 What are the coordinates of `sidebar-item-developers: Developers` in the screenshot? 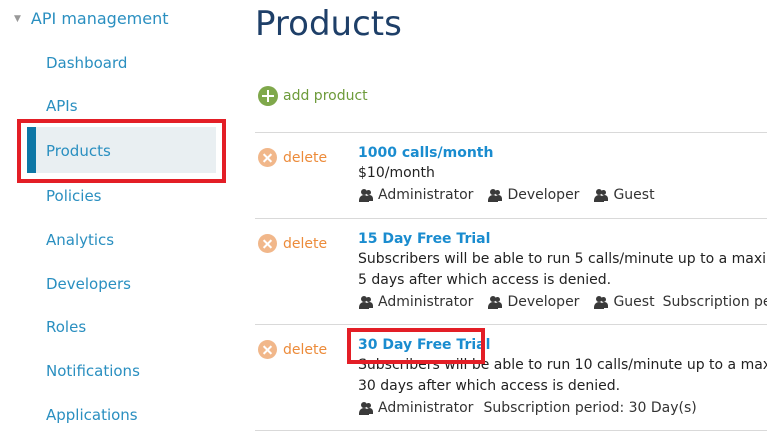 It's located at (88, 284).